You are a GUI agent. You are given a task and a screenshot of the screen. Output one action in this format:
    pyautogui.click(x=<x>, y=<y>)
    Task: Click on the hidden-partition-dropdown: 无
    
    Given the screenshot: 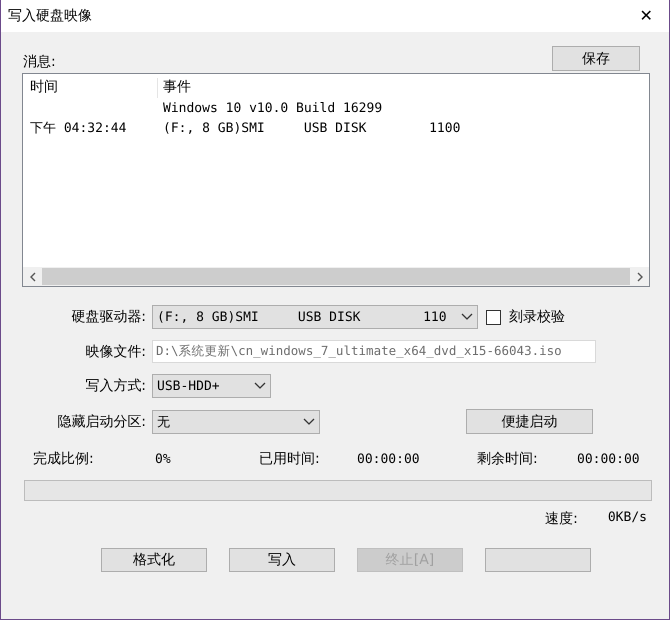 What is the action you would take?
    pyautogui.click(x=236, y=422)
    